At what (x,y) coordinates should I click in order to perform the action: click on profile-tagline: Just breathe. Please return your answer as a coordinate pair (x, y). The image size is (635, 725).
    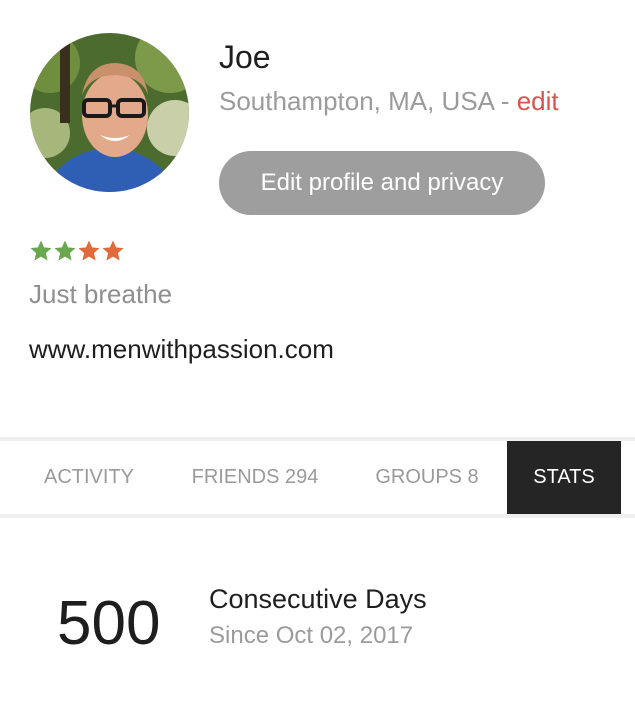
    Looking at the image, I should click on (101, 294).